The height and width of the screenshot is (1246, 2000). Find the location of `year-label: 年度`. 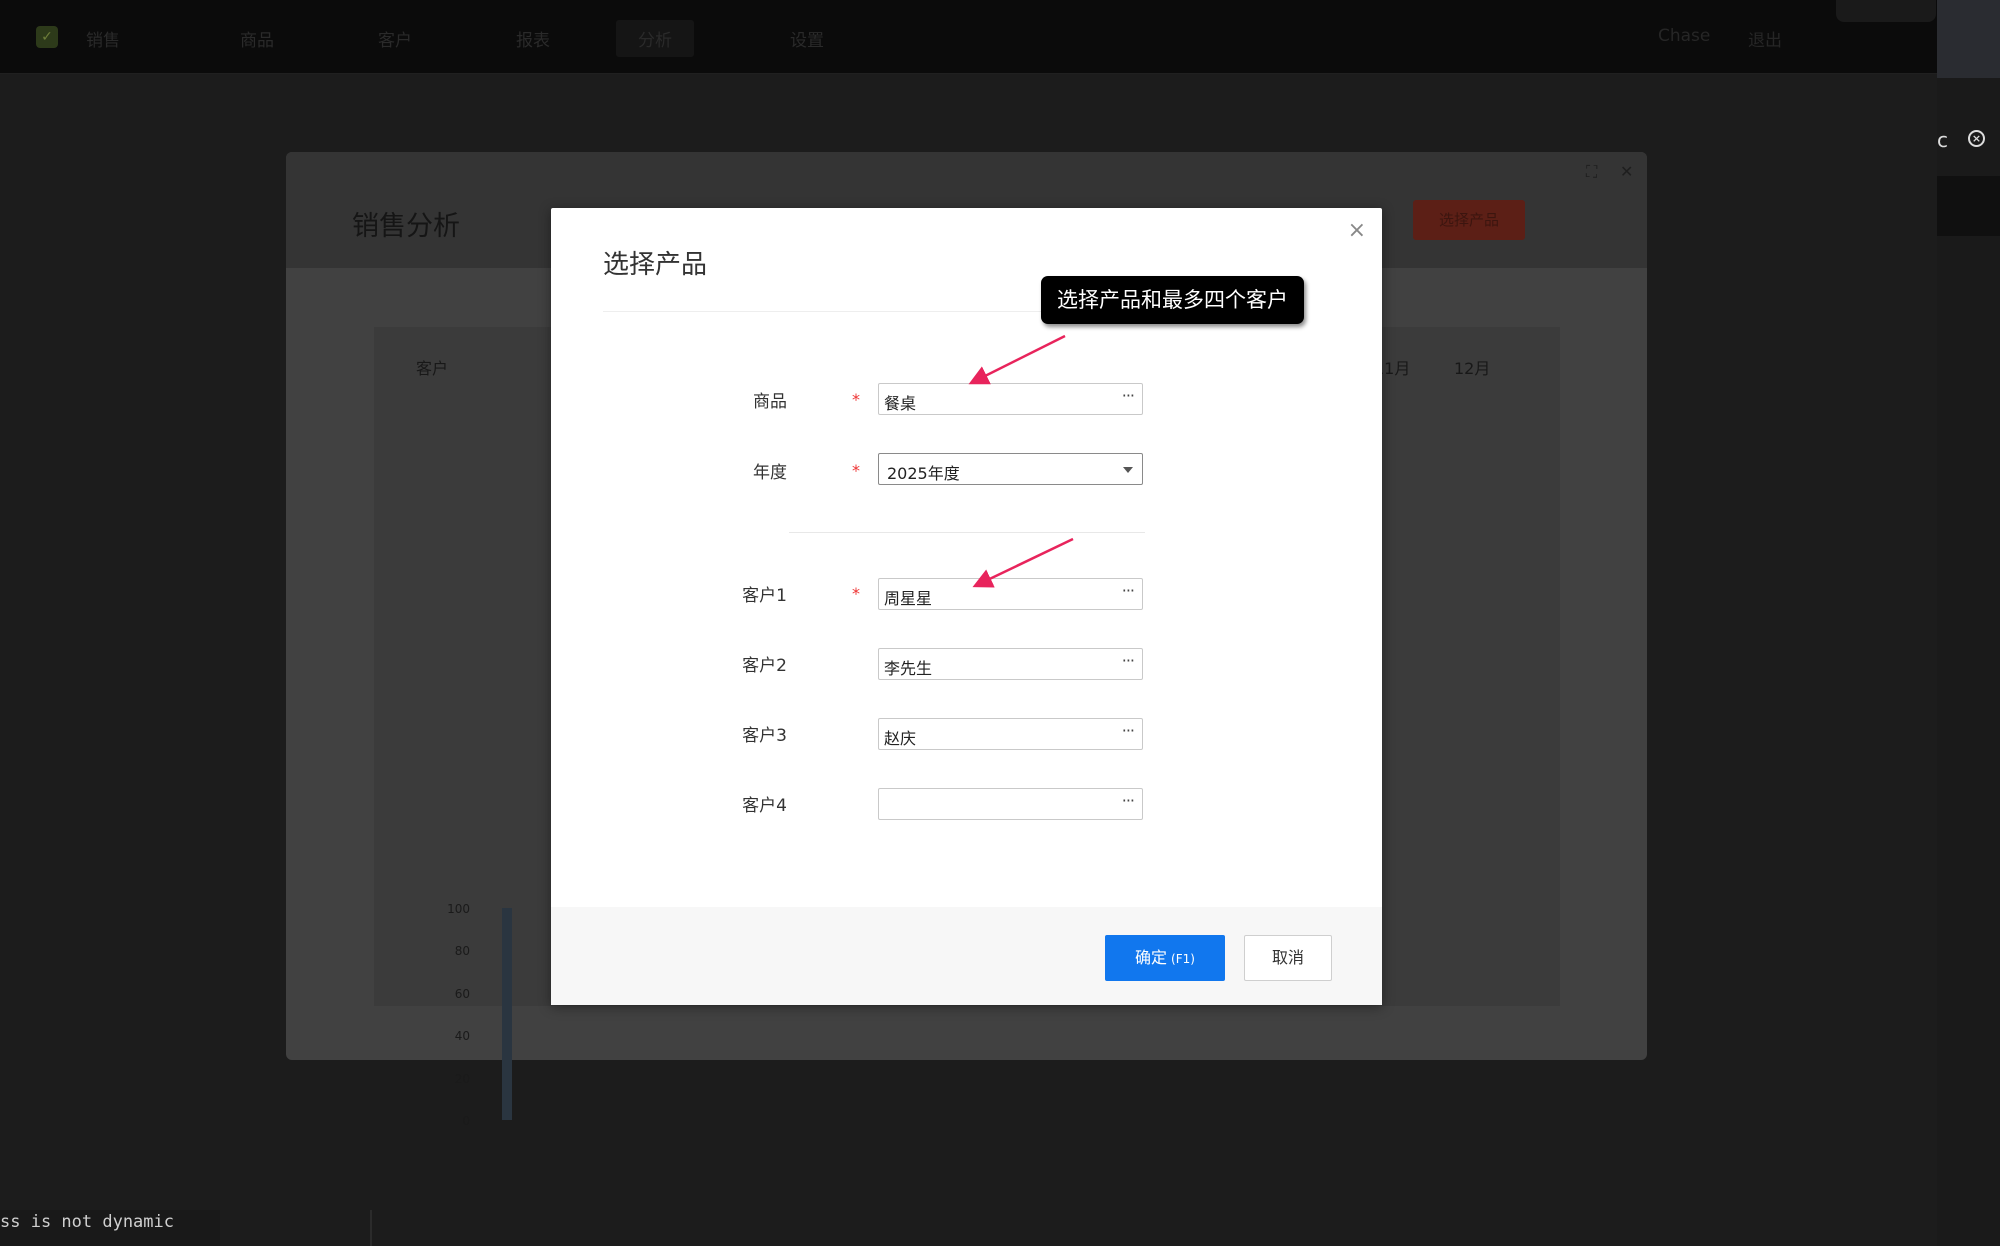

year-label: 年度 is located at coordinates (770, 473).